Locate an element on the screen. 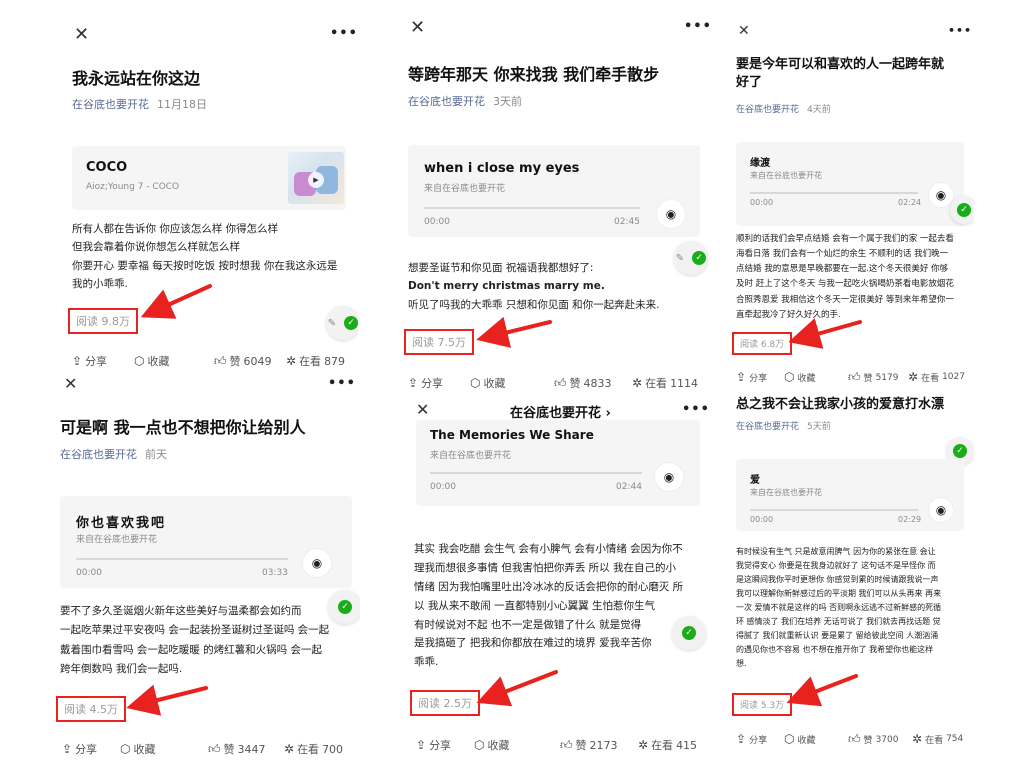  title-line: 好了 is located at coordinates (749, 83).